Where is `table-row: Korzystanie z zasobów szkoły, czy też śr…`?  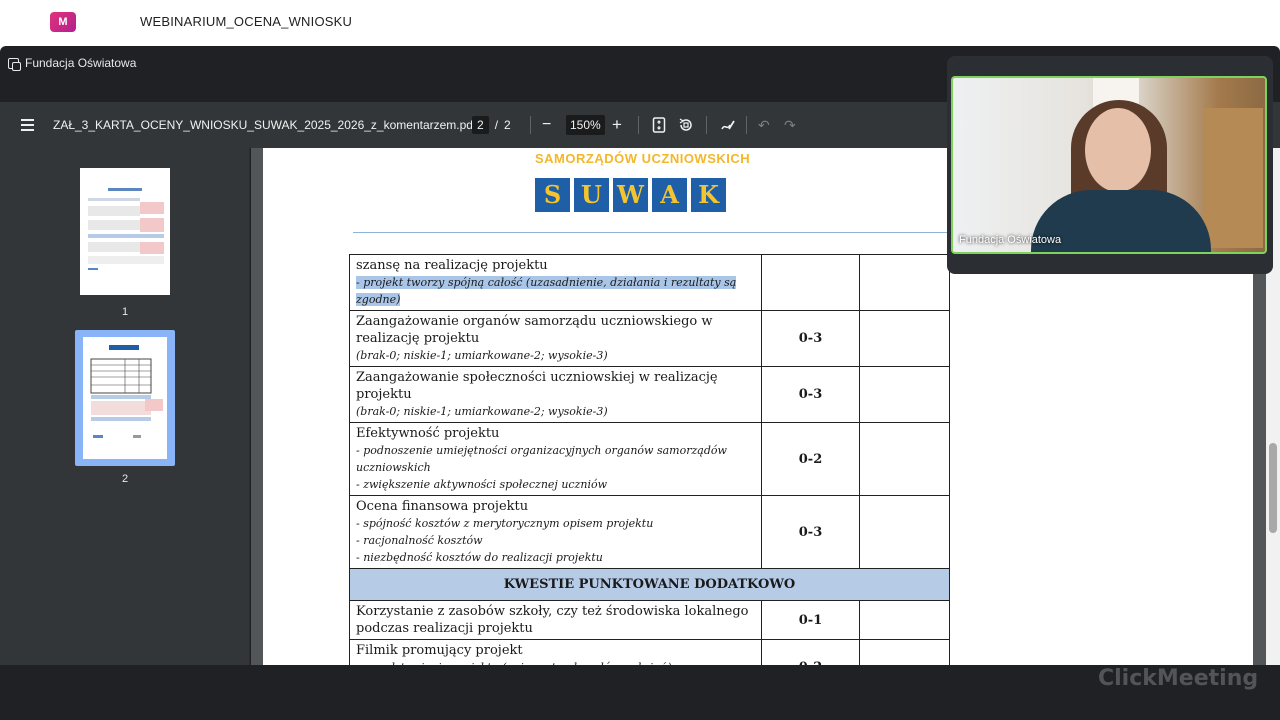
table-row: Korzystanie z zasobów szkoły, czy też śr… is located at coordinates (649, 620).